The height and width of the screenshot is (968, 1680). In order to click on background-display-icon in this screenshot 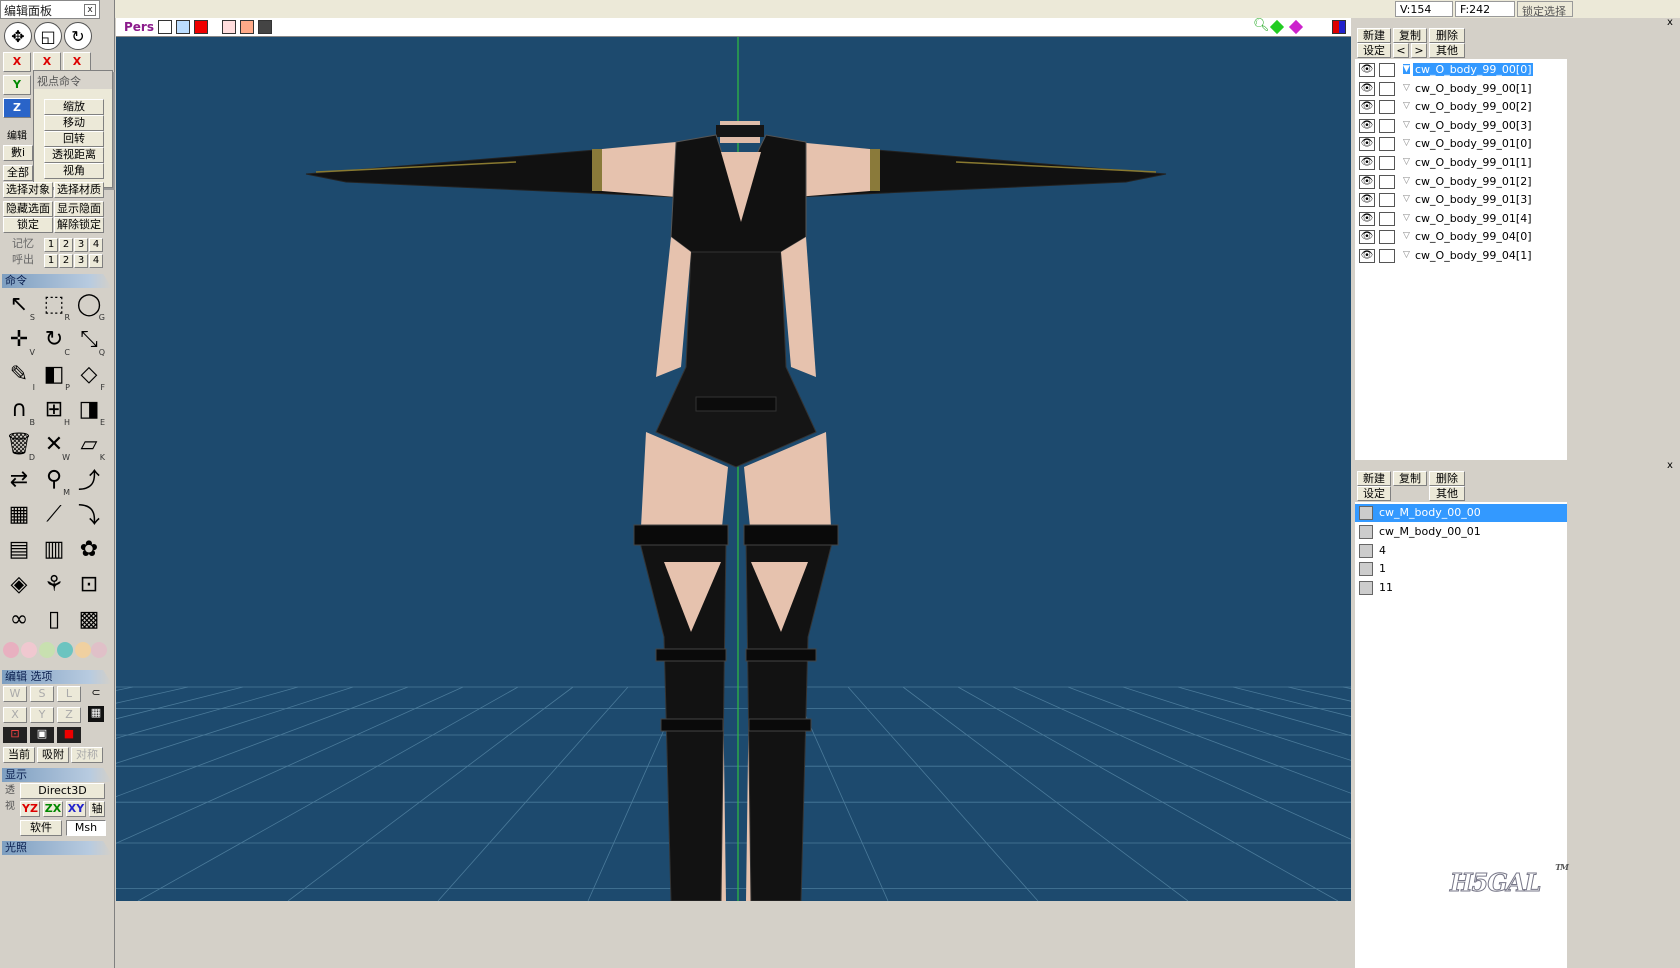, I will do `click(265, 27)`.